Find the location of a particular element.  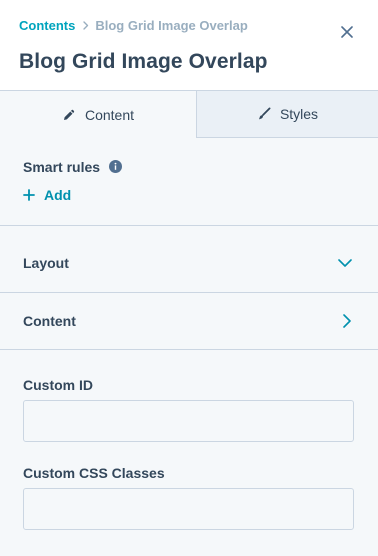

chevron-down-icon is located at coordinates (345, 263).